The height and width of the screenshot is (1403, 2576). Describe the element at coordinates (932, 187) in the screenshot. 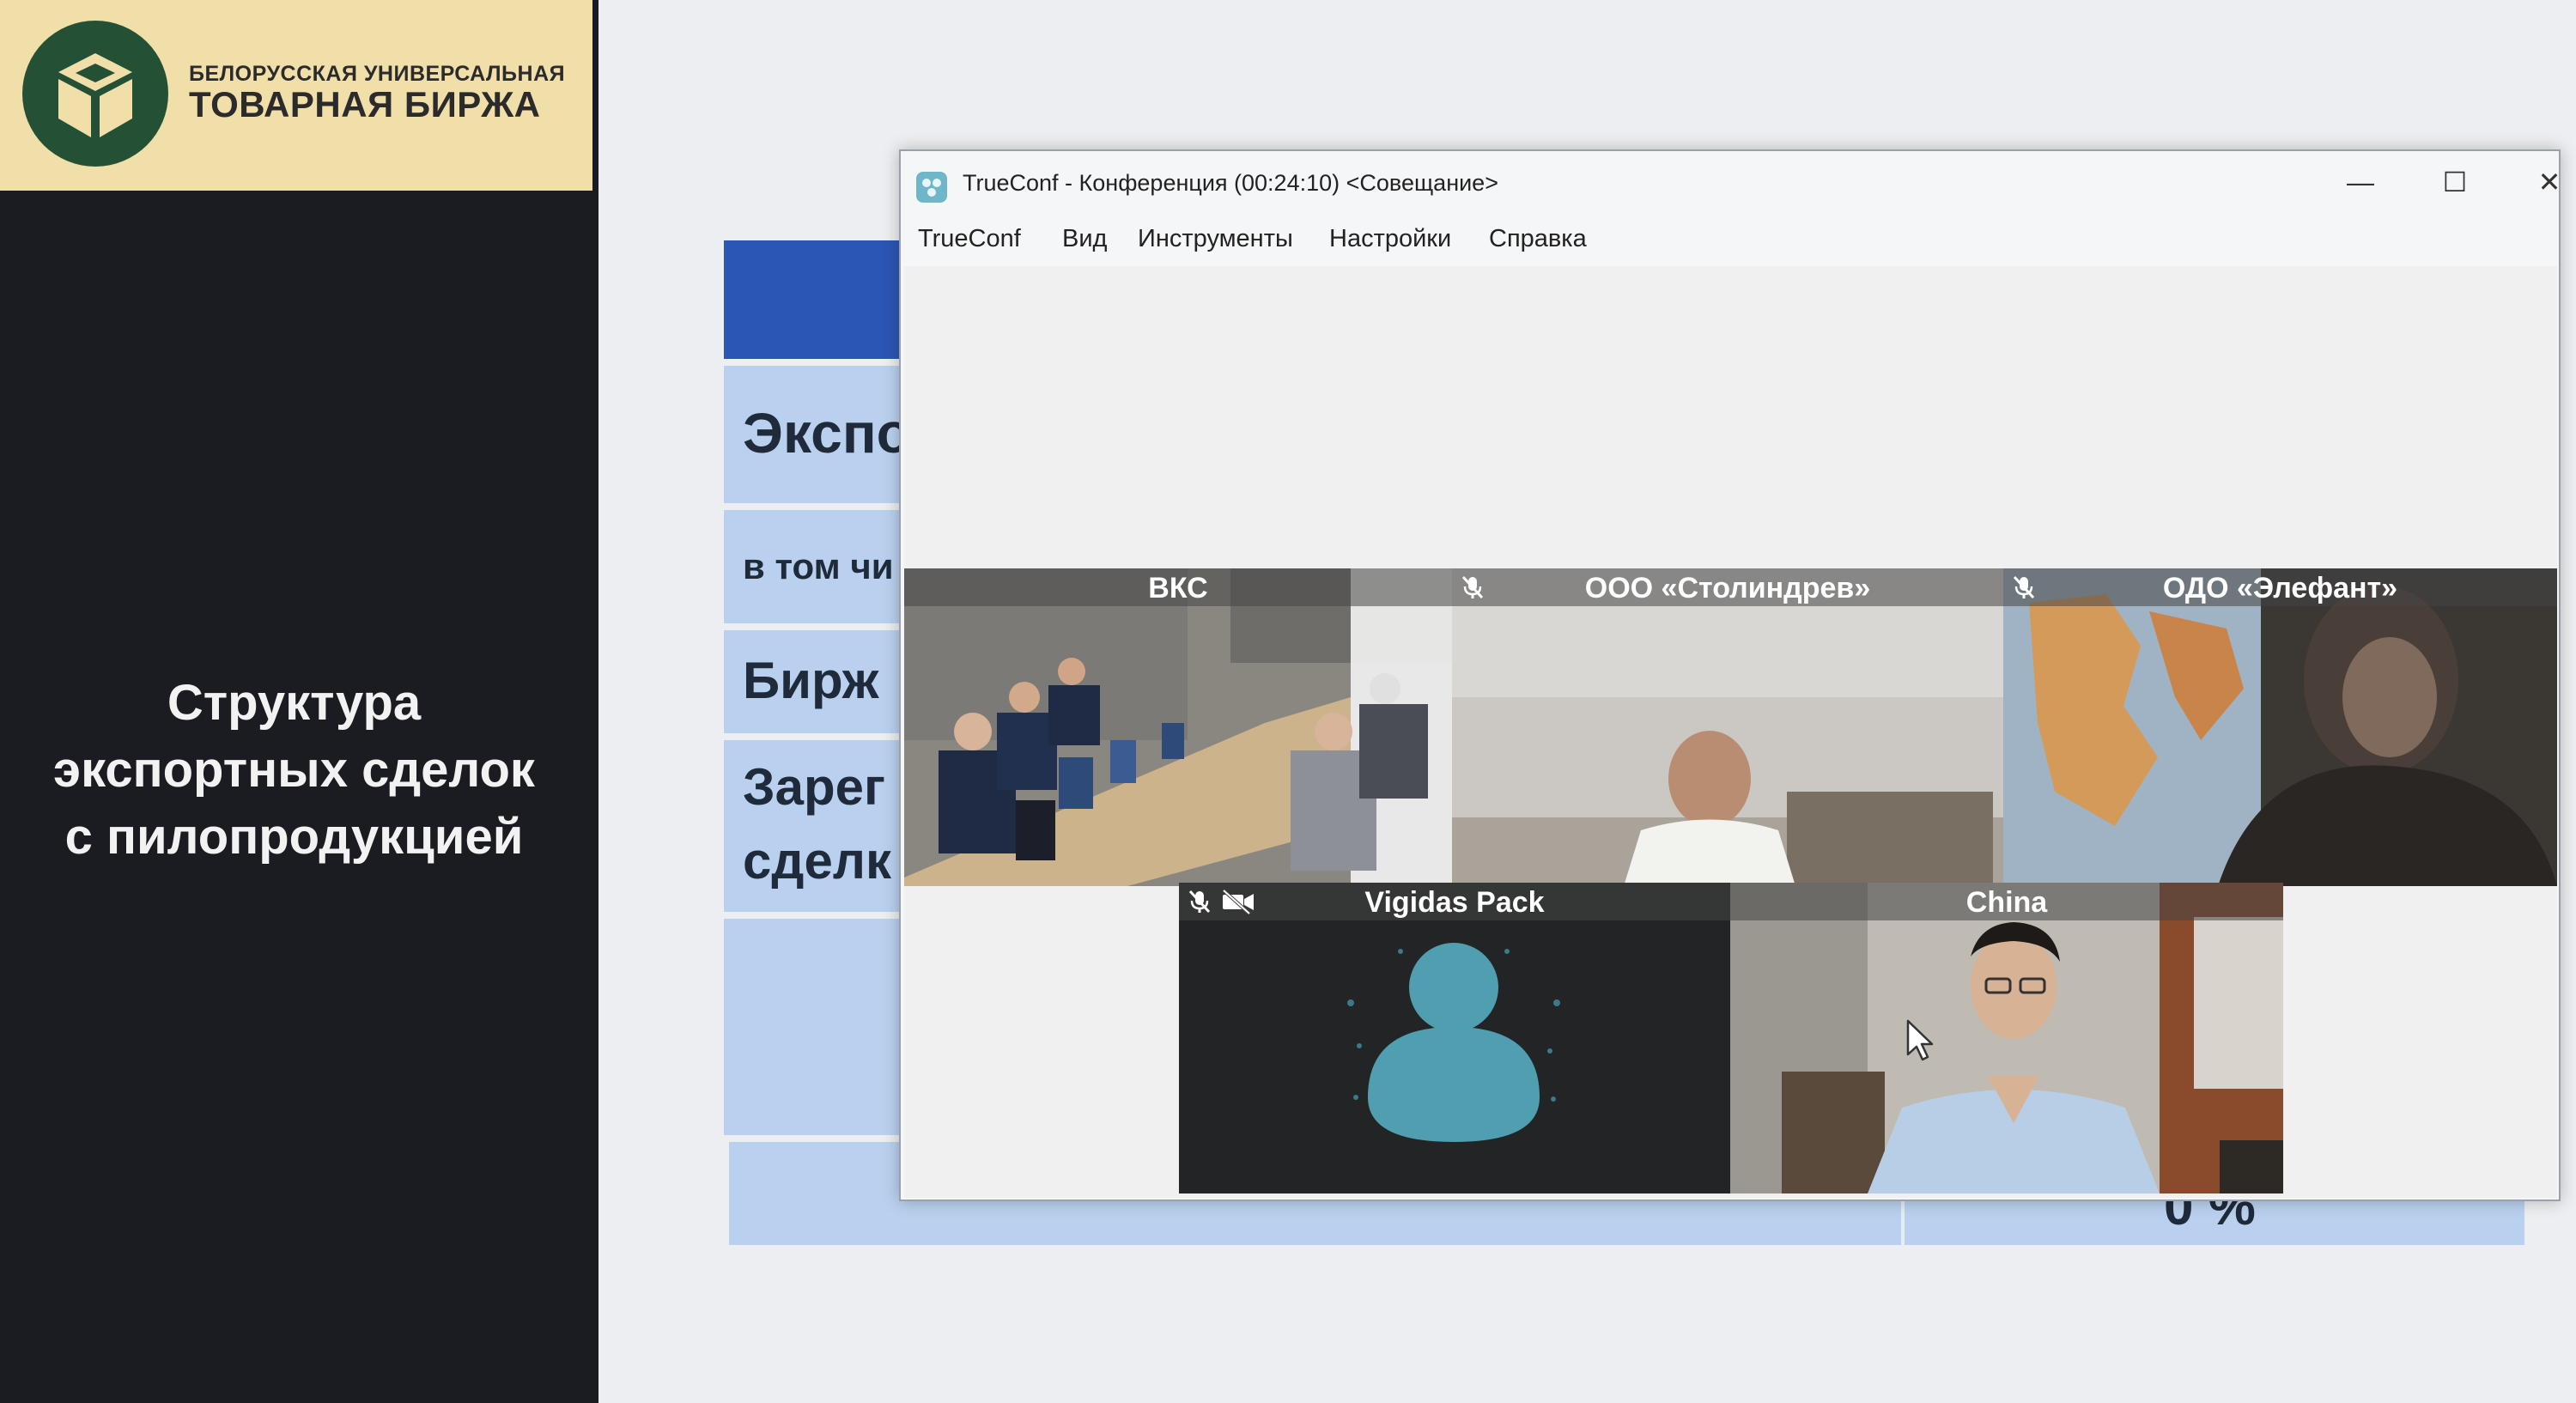

I see `trueconf-app-icon` at that location.